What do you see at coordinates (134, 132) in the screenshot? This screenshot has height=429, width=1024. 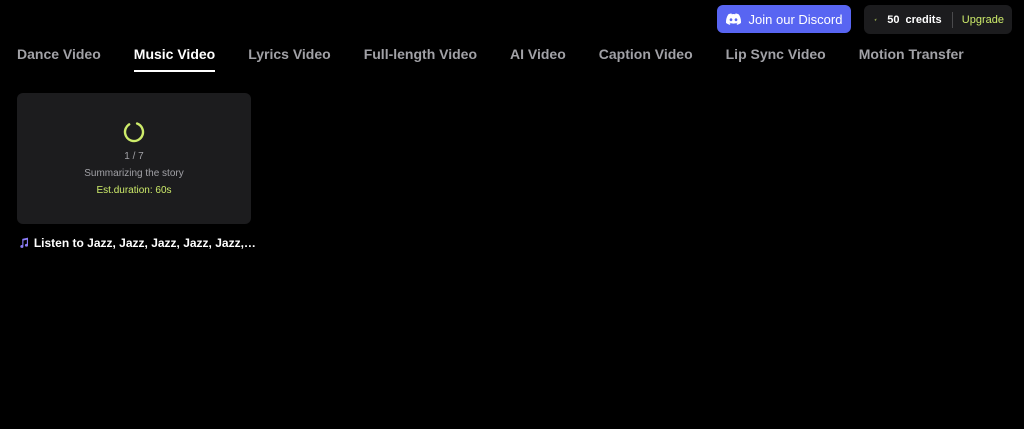 I see `loading-spinner-icon` at bounding box center [134, 132].